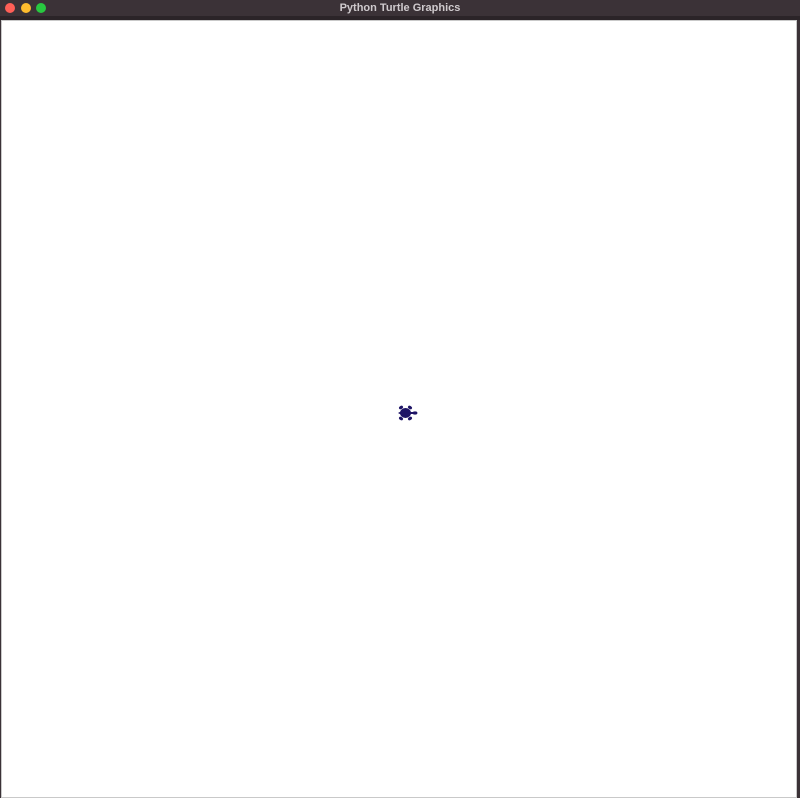 The image size is (800, 798). I want to click on title-bar: Python Turtle Graphics, so click(400, 8).